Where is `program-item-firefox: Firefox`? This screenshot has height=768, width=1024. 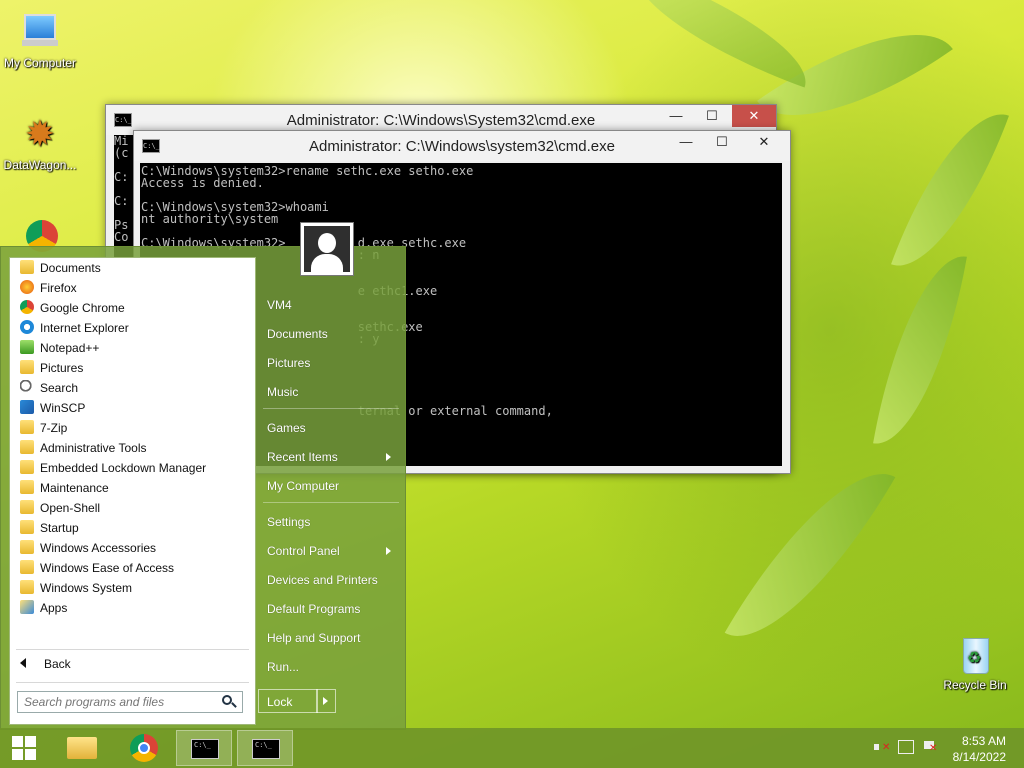
program-item-firefox: Firefox is located at coordinates (48, 288).